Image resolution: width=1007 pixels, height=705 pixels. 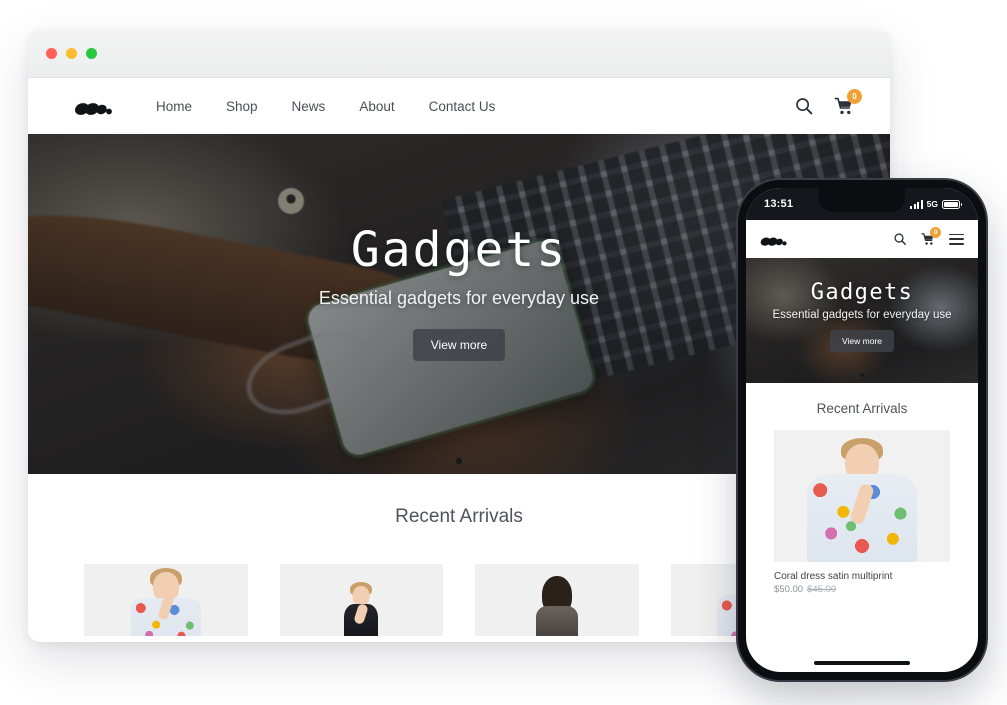 What do you see at coordinates (779, 204) in the screenshot?
I see `phone-clock: 13:51` at bounding box center [779, 204].